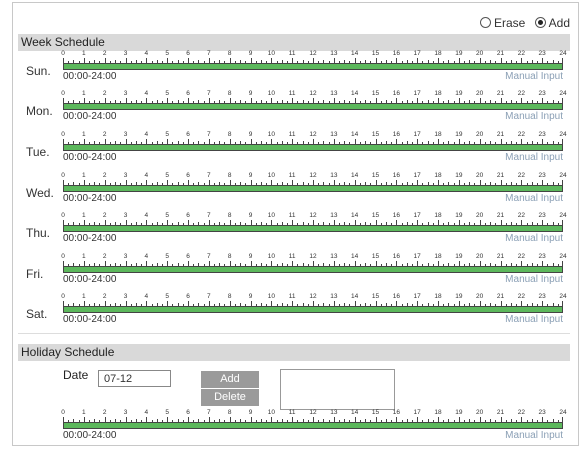 Image resolution: width=587 pixels, height=449 pixels. Describe the element at coordinates (230, 397) in the screenshot. I see `delete-holiday-button: Delete` at that location.